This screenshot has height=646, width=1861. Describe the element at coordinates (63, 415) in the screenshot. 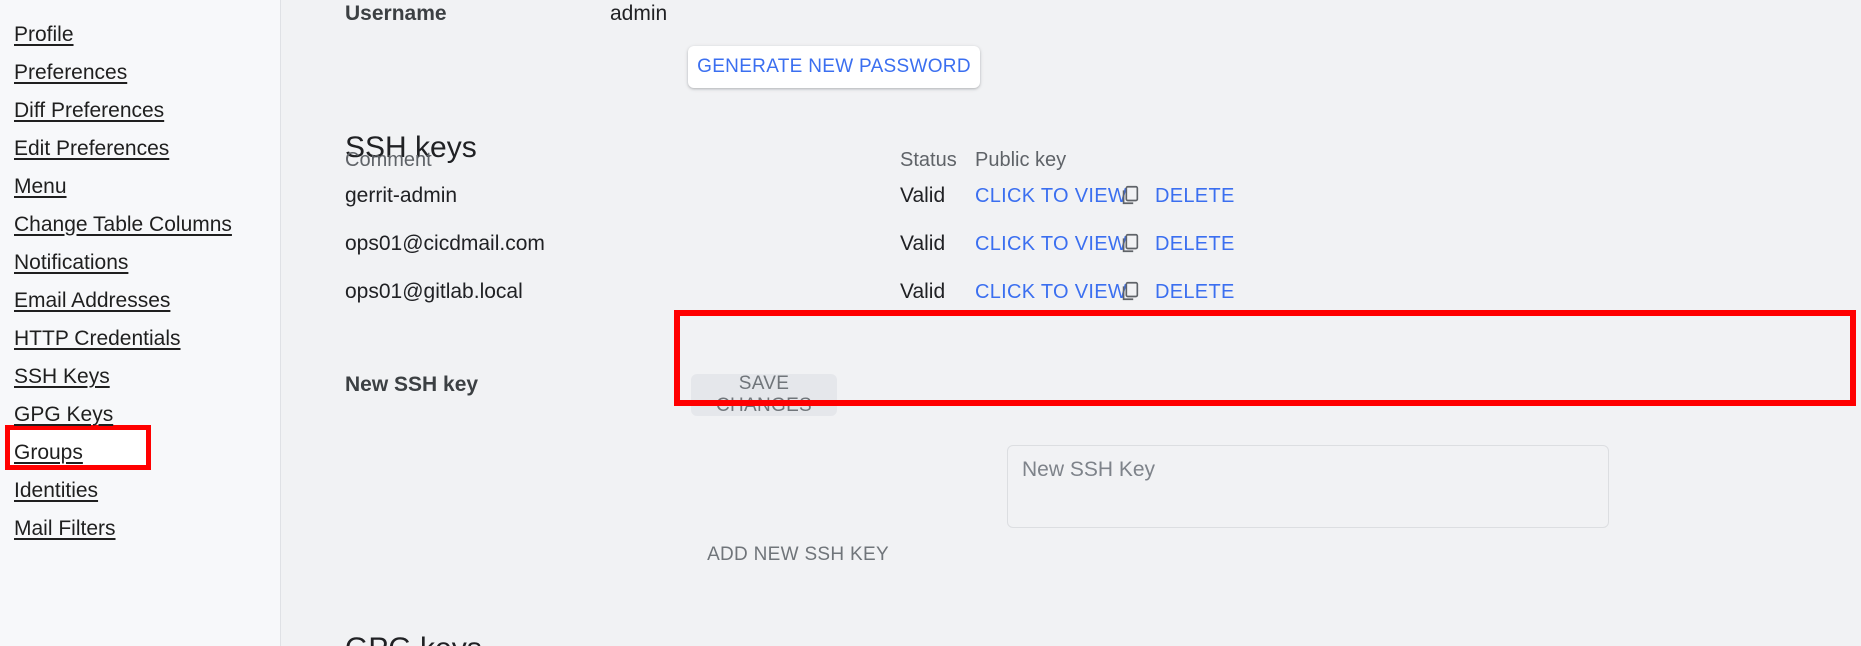

I see `sidebar-item-gpg-keys: GPG Keys` at that location.